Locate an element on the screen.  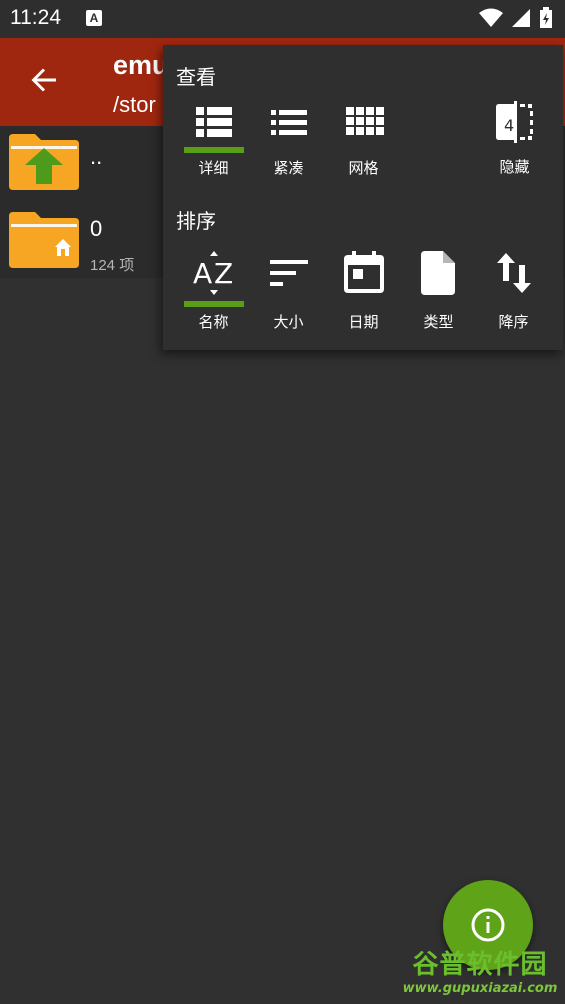
sort-option-label: 降序 is located at coordinates (513, 322).